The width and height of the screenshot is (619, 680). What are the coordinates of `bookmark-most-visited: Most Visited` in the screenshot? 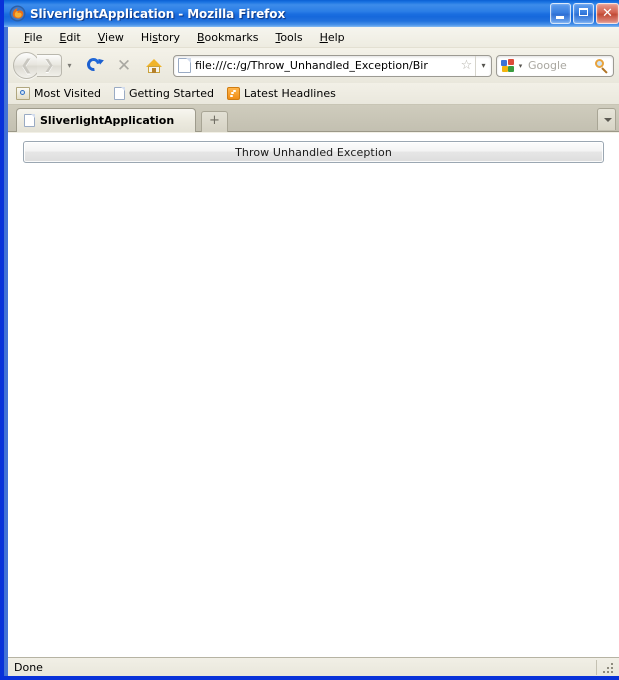 It's located at (58, 93).